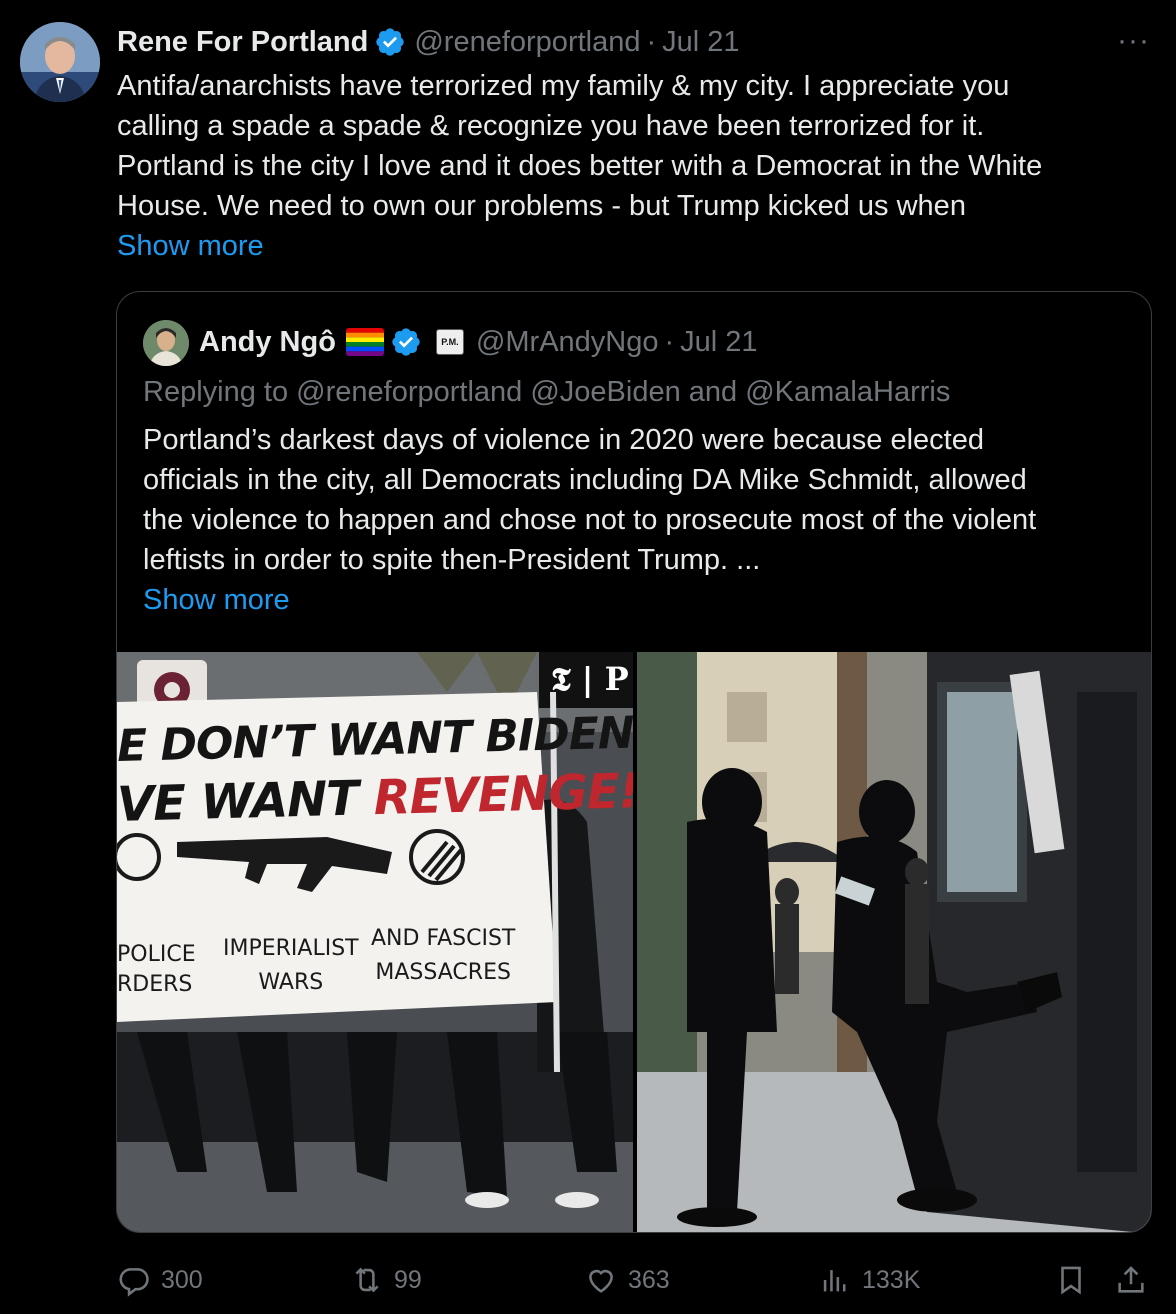 The height and width of the screenshot is (1314, 1176). What do you see at coordinates (718, 342) in the screenshot?
I see `quoted-date: Jul 21` at bounding box center [718, 342].